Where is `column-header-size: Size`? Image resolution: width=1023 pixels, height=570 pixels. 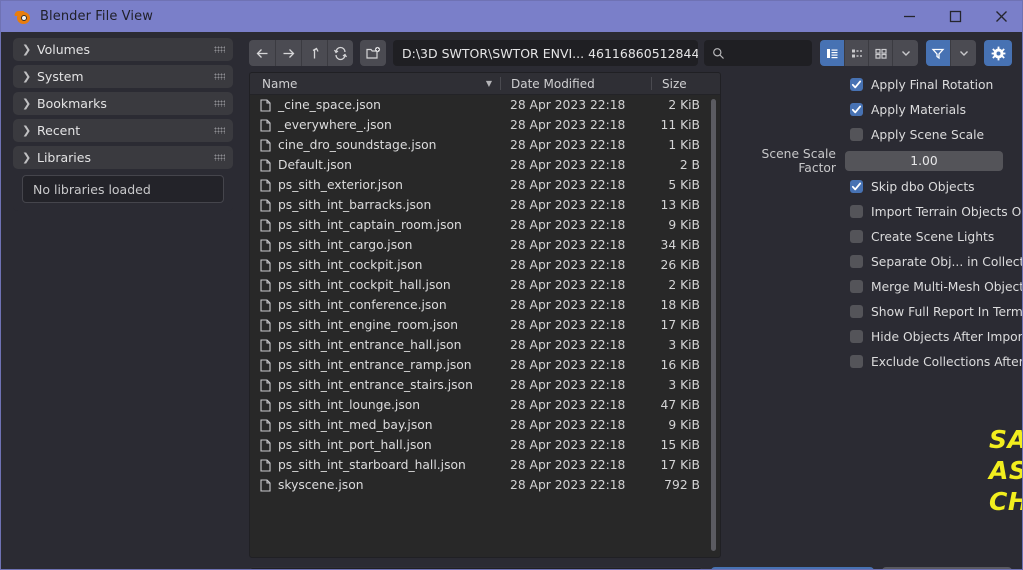 column-header-size: Size is located at coordinates (686, 84).